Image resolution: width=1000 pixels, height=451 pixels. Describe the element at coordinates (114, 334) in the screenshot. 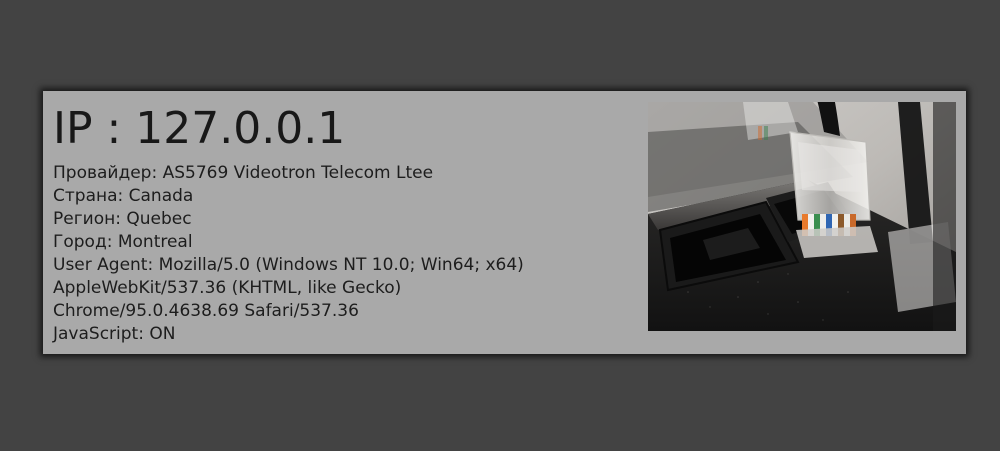

I see `javascript-status-line: JavaScript: ON` at that location.